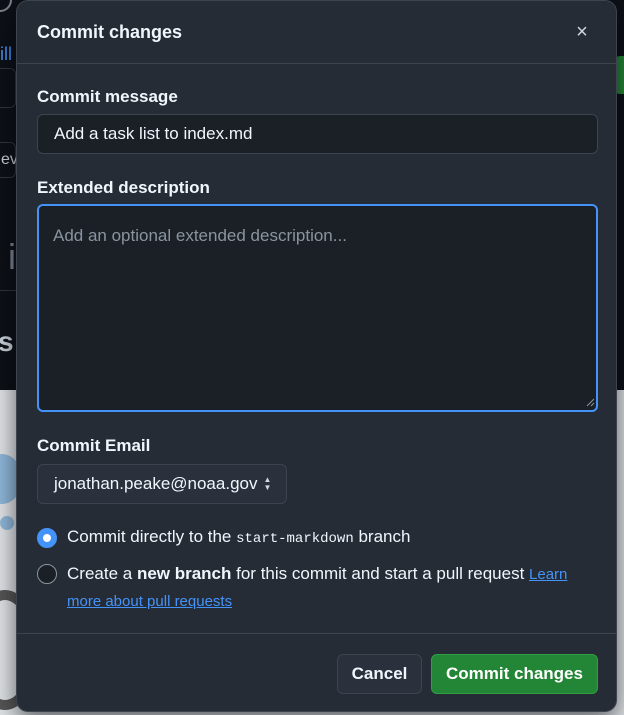 This screenshot has width=624, height=715. I want to click on new-branch-suffix: for this commit and start a pull request, so click(380, 573).